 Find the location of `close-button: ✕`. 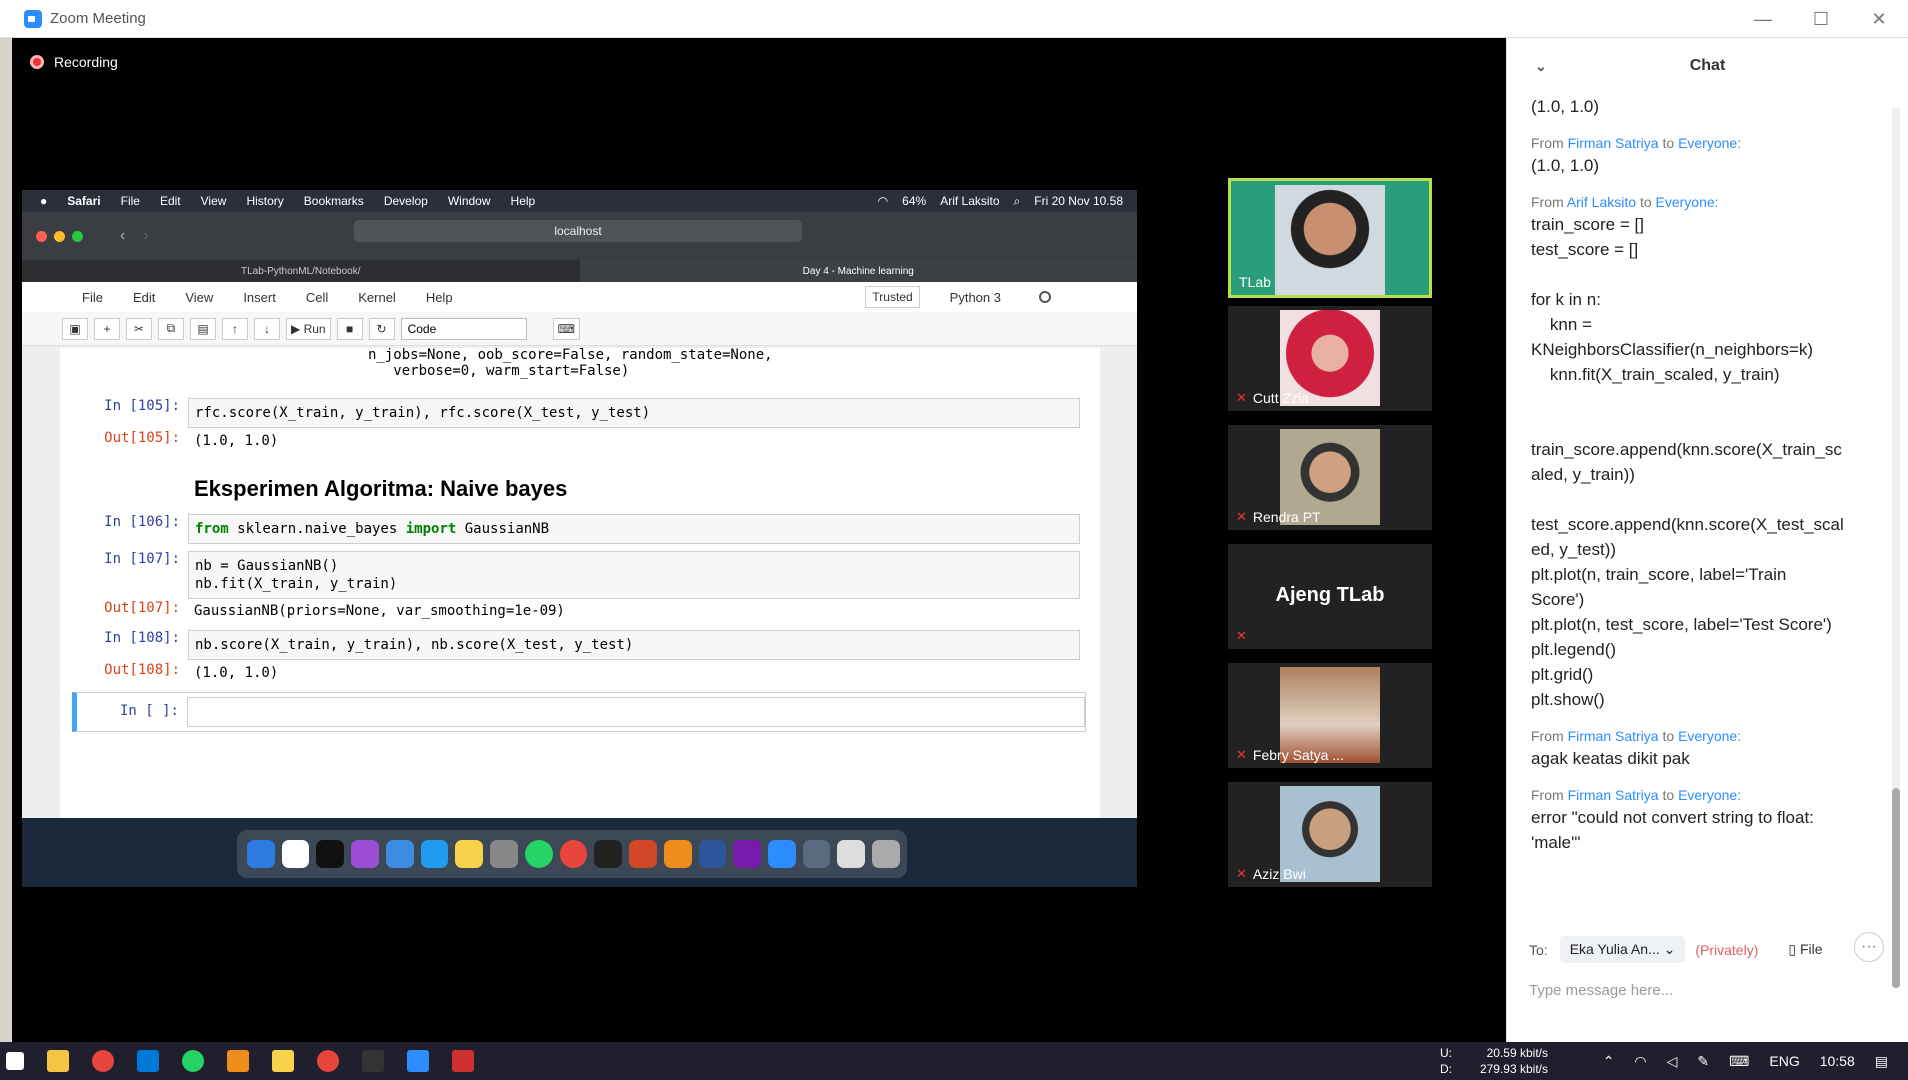

close-button: ✕ is located at coordinates (1879, 19).